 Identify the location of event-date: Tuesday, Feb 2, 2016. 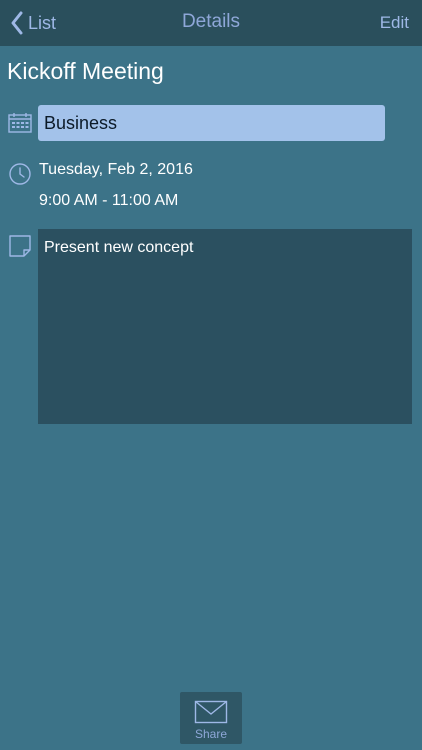
(116, 169).